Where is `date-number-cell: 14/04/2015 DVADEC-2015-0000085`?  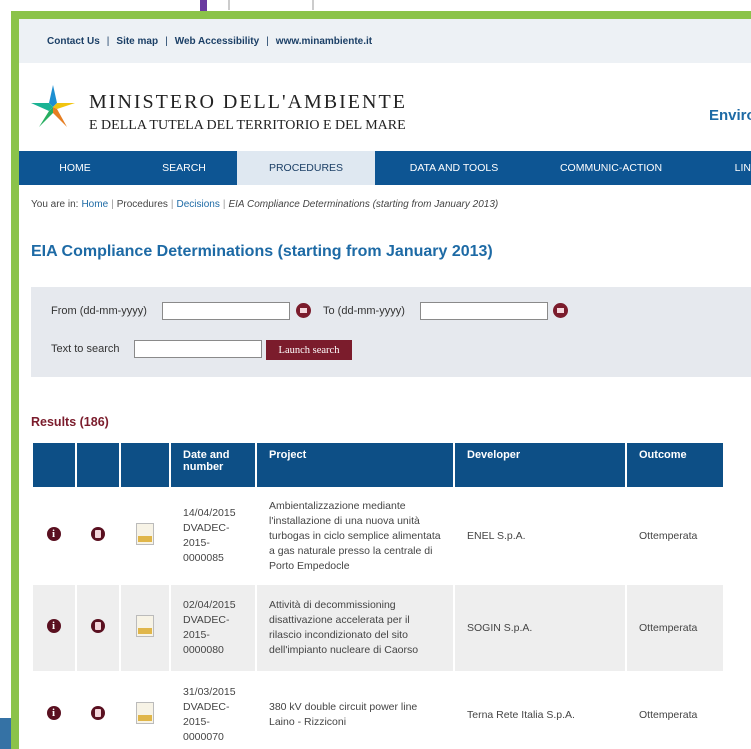
date-number-cell: 14/04/2015 DVADEC-2015-0000085 is located at coordinates (213, 536).